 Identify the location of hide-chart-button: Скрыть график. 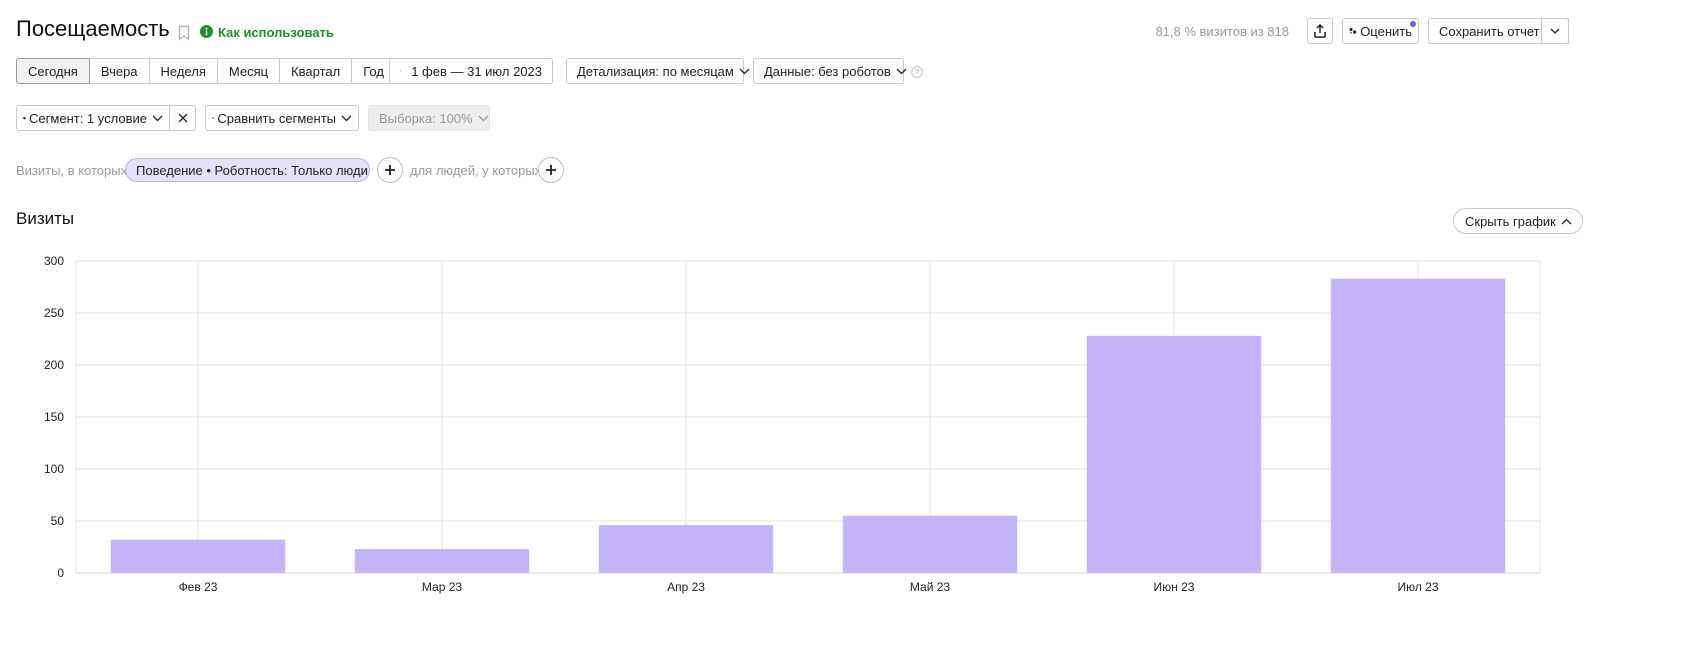
(1518, 221).